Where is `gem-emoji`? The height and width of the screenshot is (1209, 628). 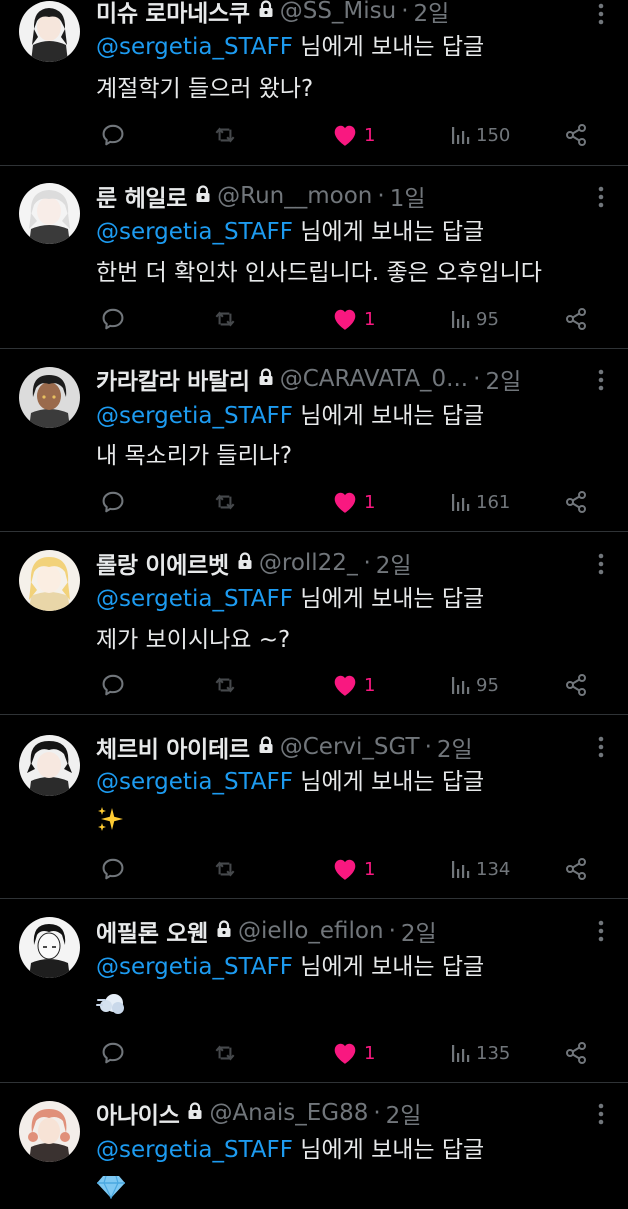 gem-emoji is located at coordinates (111, 1191).